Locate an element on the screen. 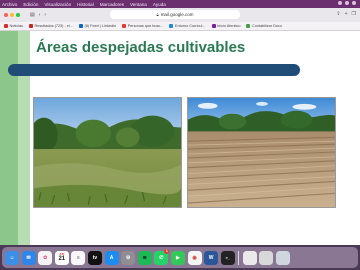  whatsapp-icon: ✆ 1 is located at coordinates (162, 256).